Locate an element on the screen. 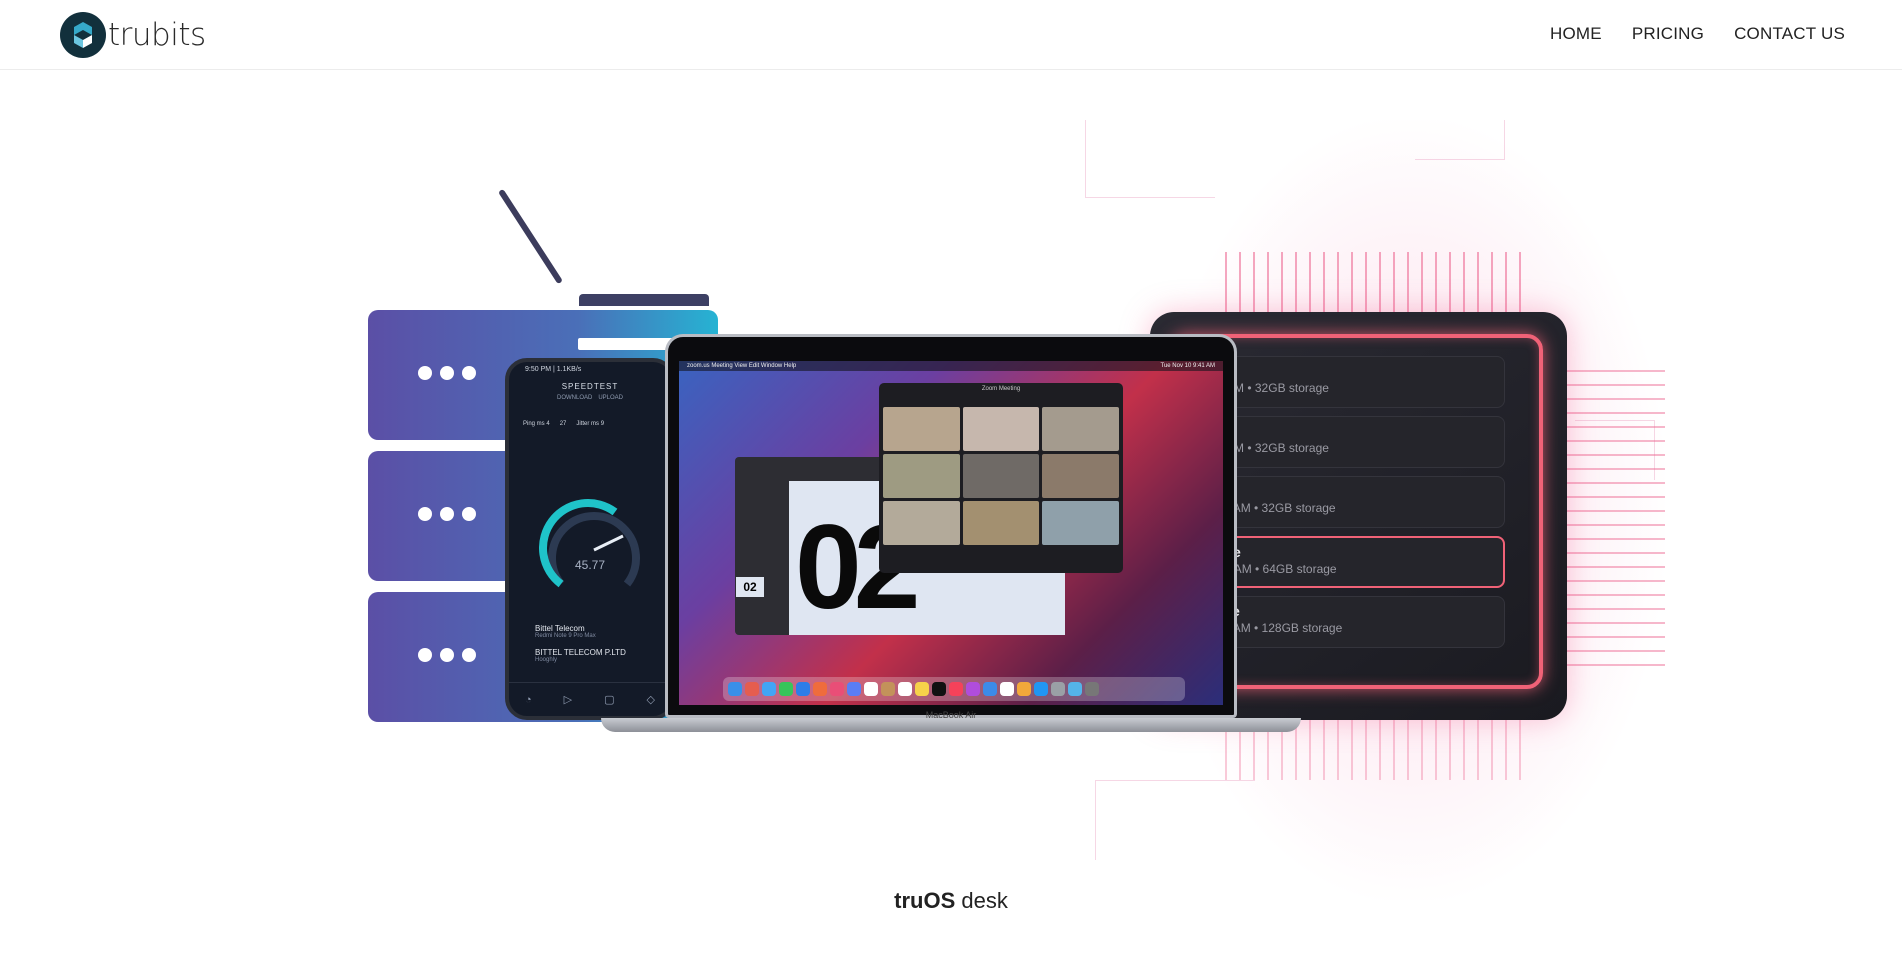 The image size is (1902, 960). video-grid is located at coordinates (1001, 476).